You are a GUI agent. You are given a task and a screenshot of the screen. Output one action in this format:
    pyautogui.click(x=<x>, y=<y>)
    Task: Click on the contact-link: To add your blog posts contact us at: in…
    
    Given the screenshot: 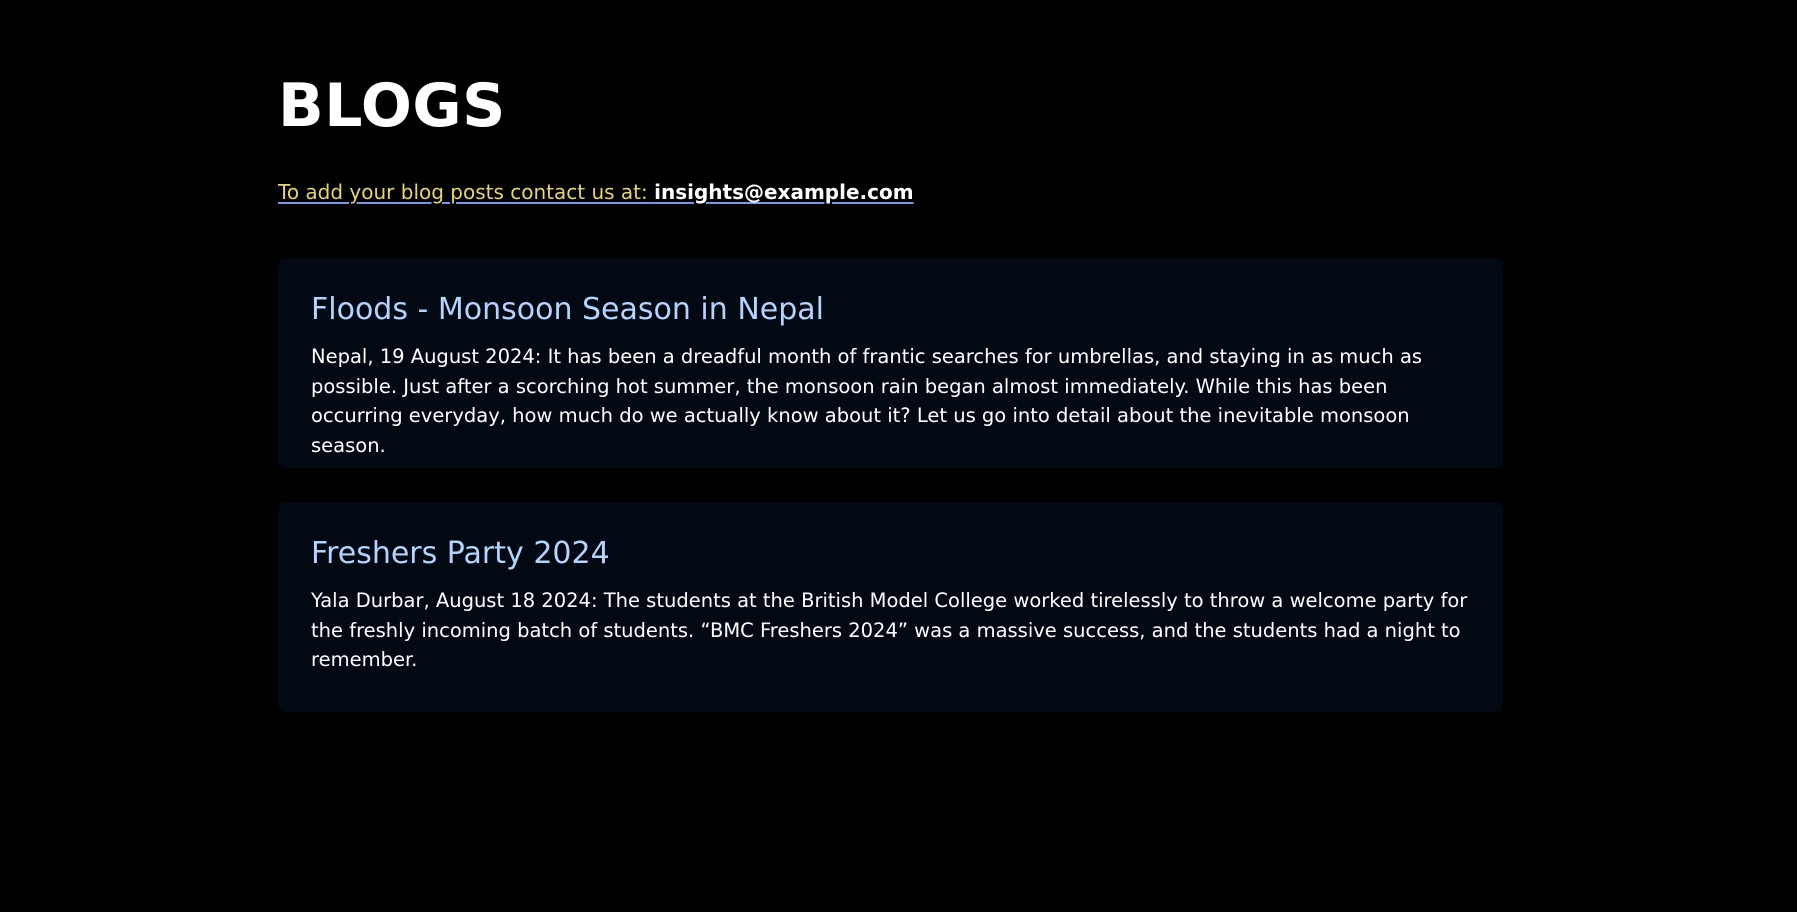 What is the action you would take?
    pyautogui.click(x=596, y=192)
    